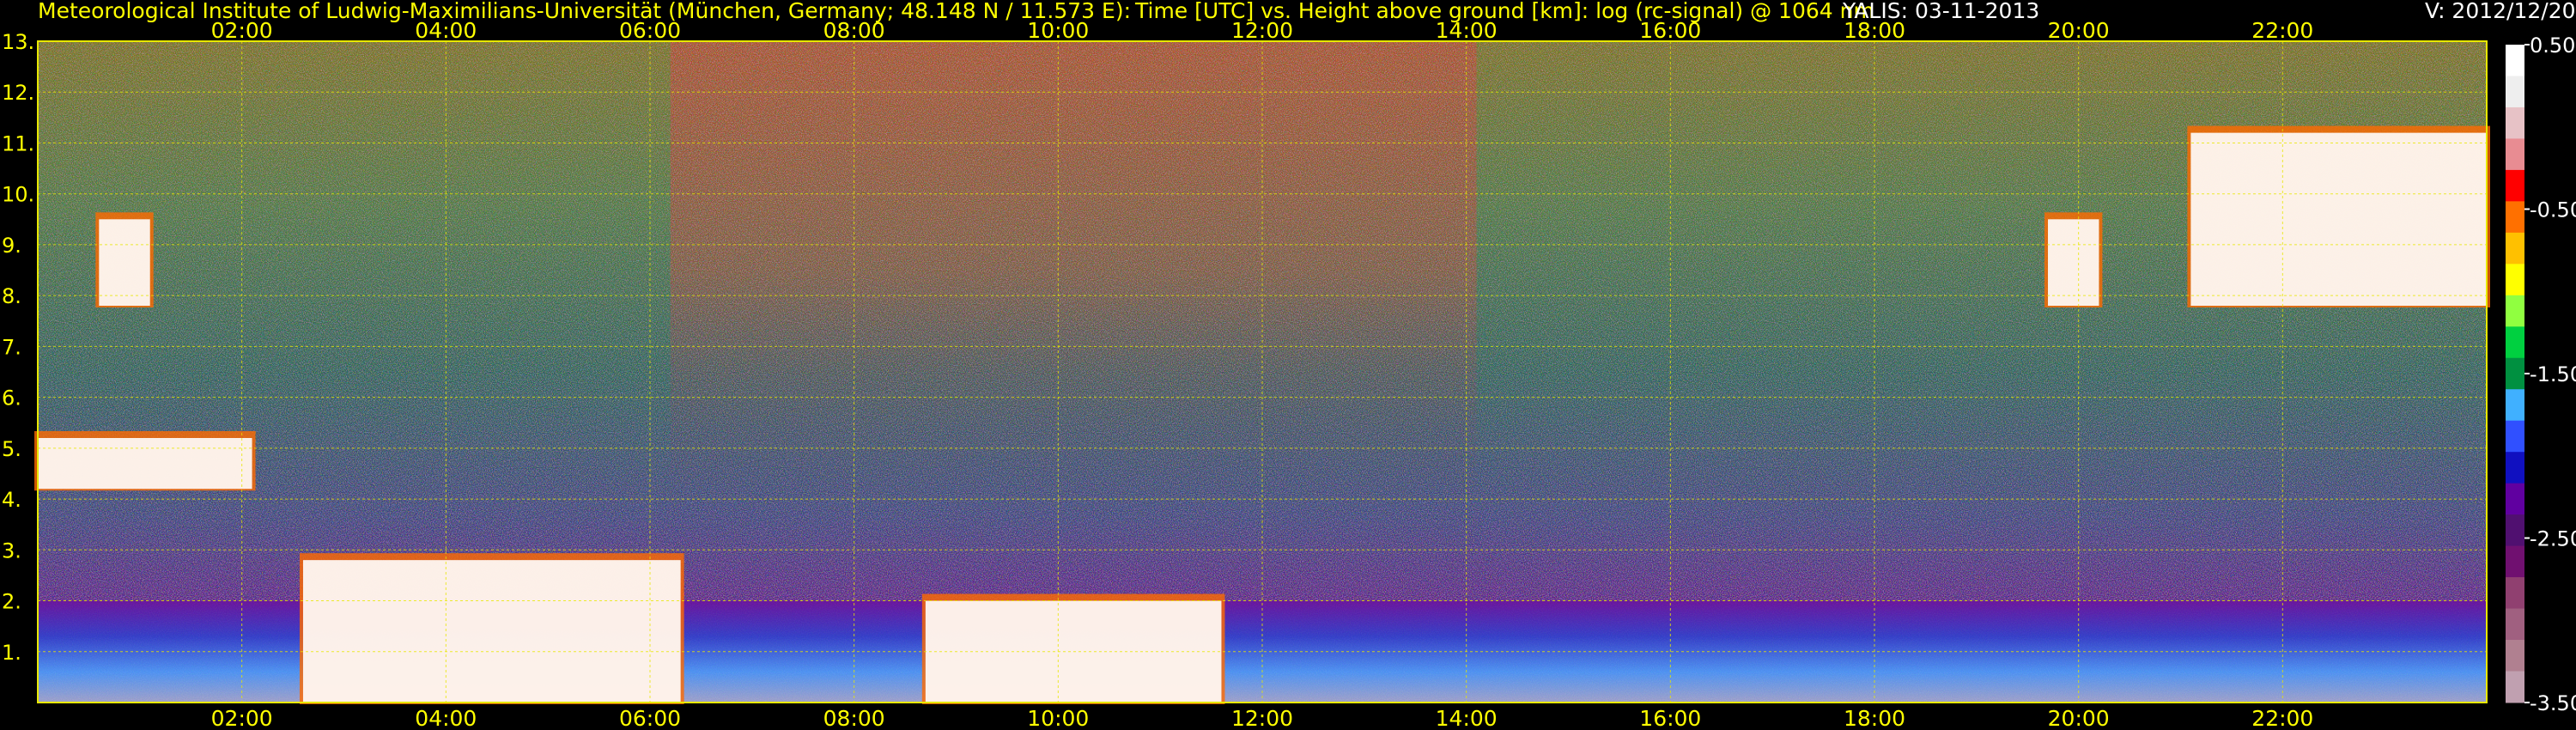 The width and height of the screenshot is (2576, 730). Describe the element at coordinates (11, 653) in the screenshot. I see `y-tick-label: 1.` at that location.